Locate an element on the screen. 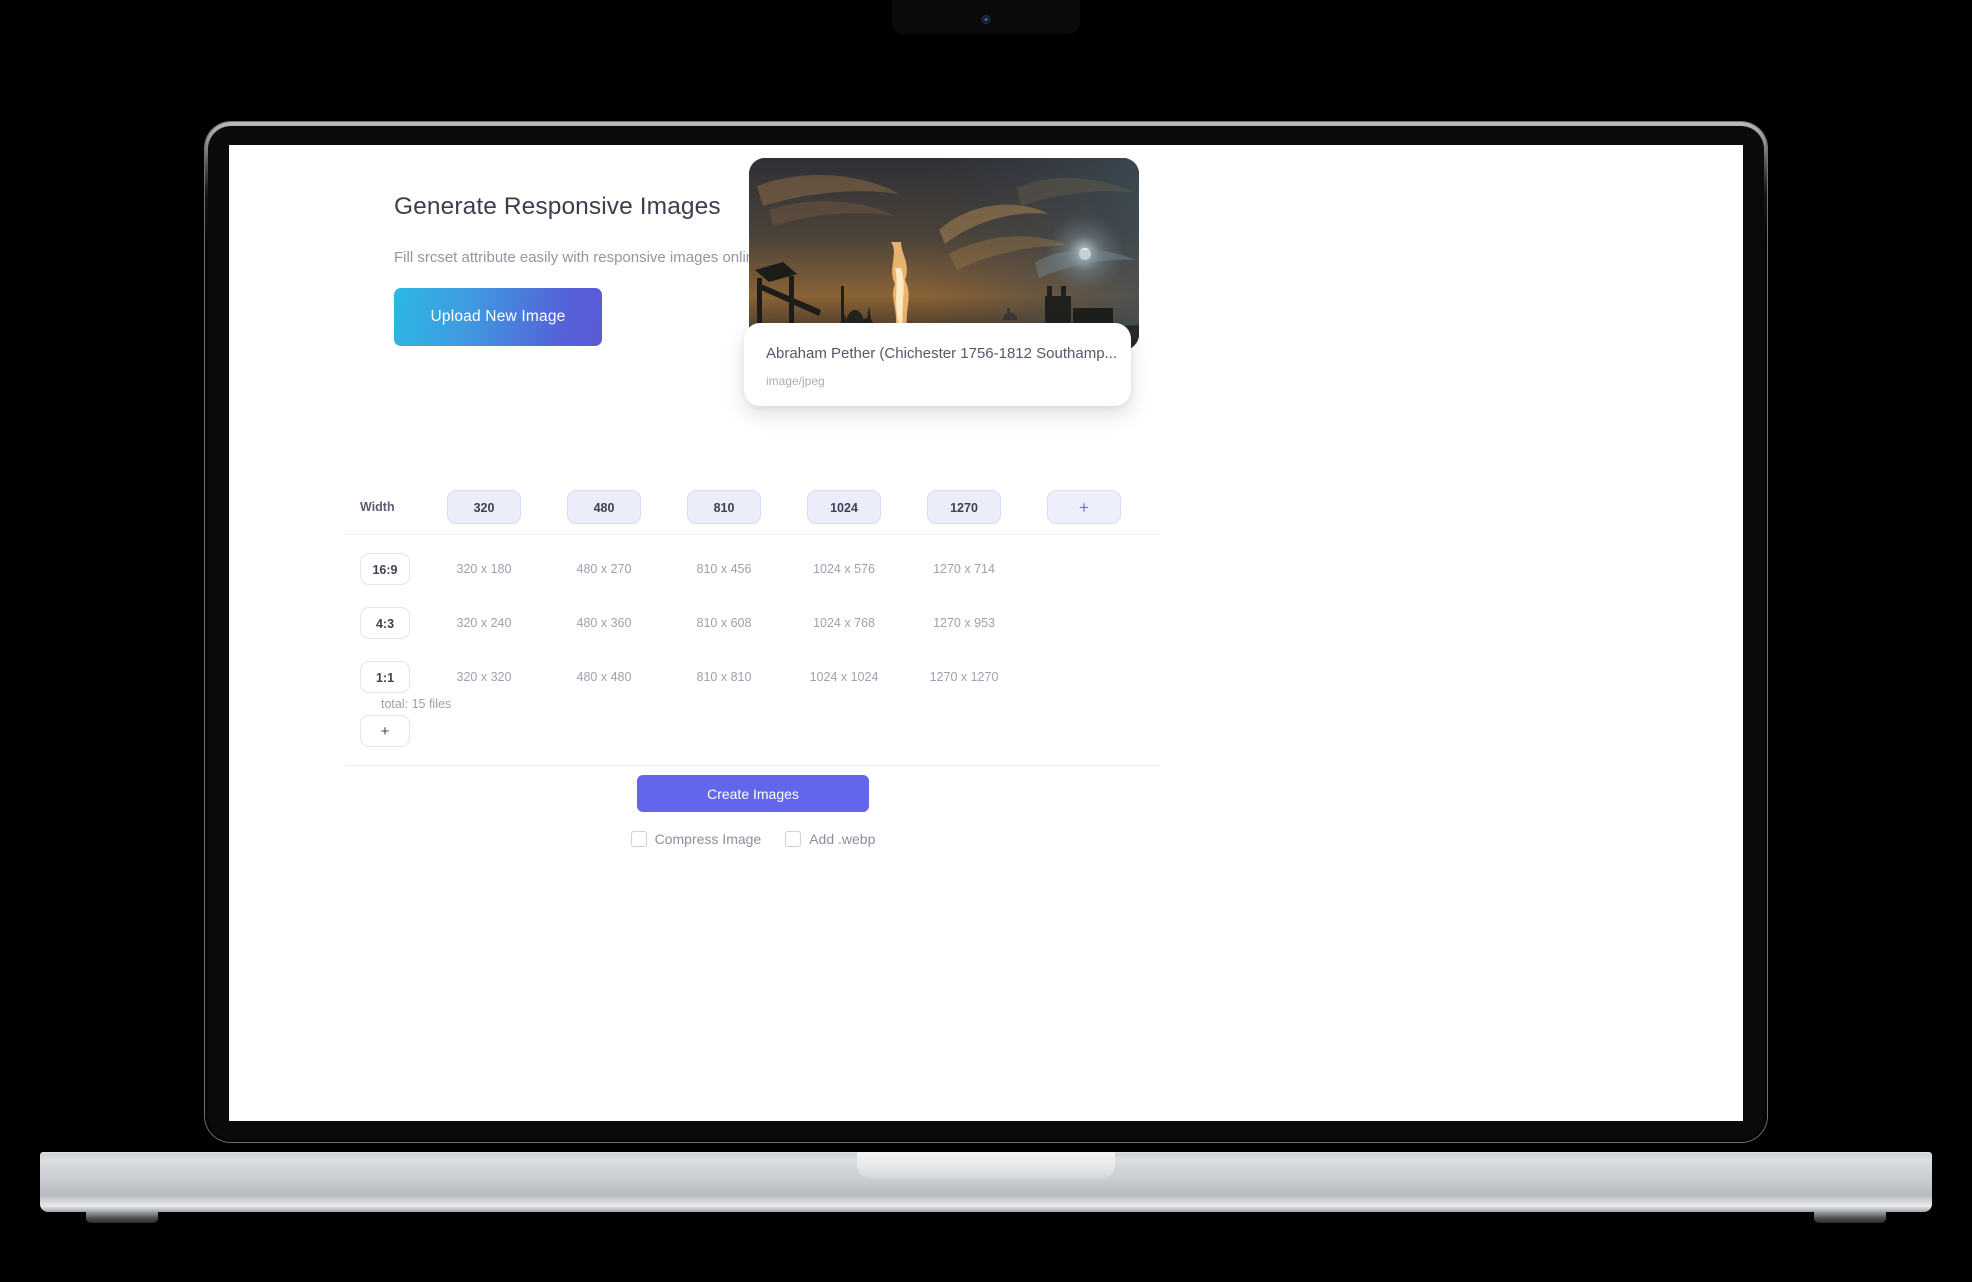 The height and width of the screenshot is (1282, 1972). ratio-cell-1: 4:3 is located at coordinates (385, 623).